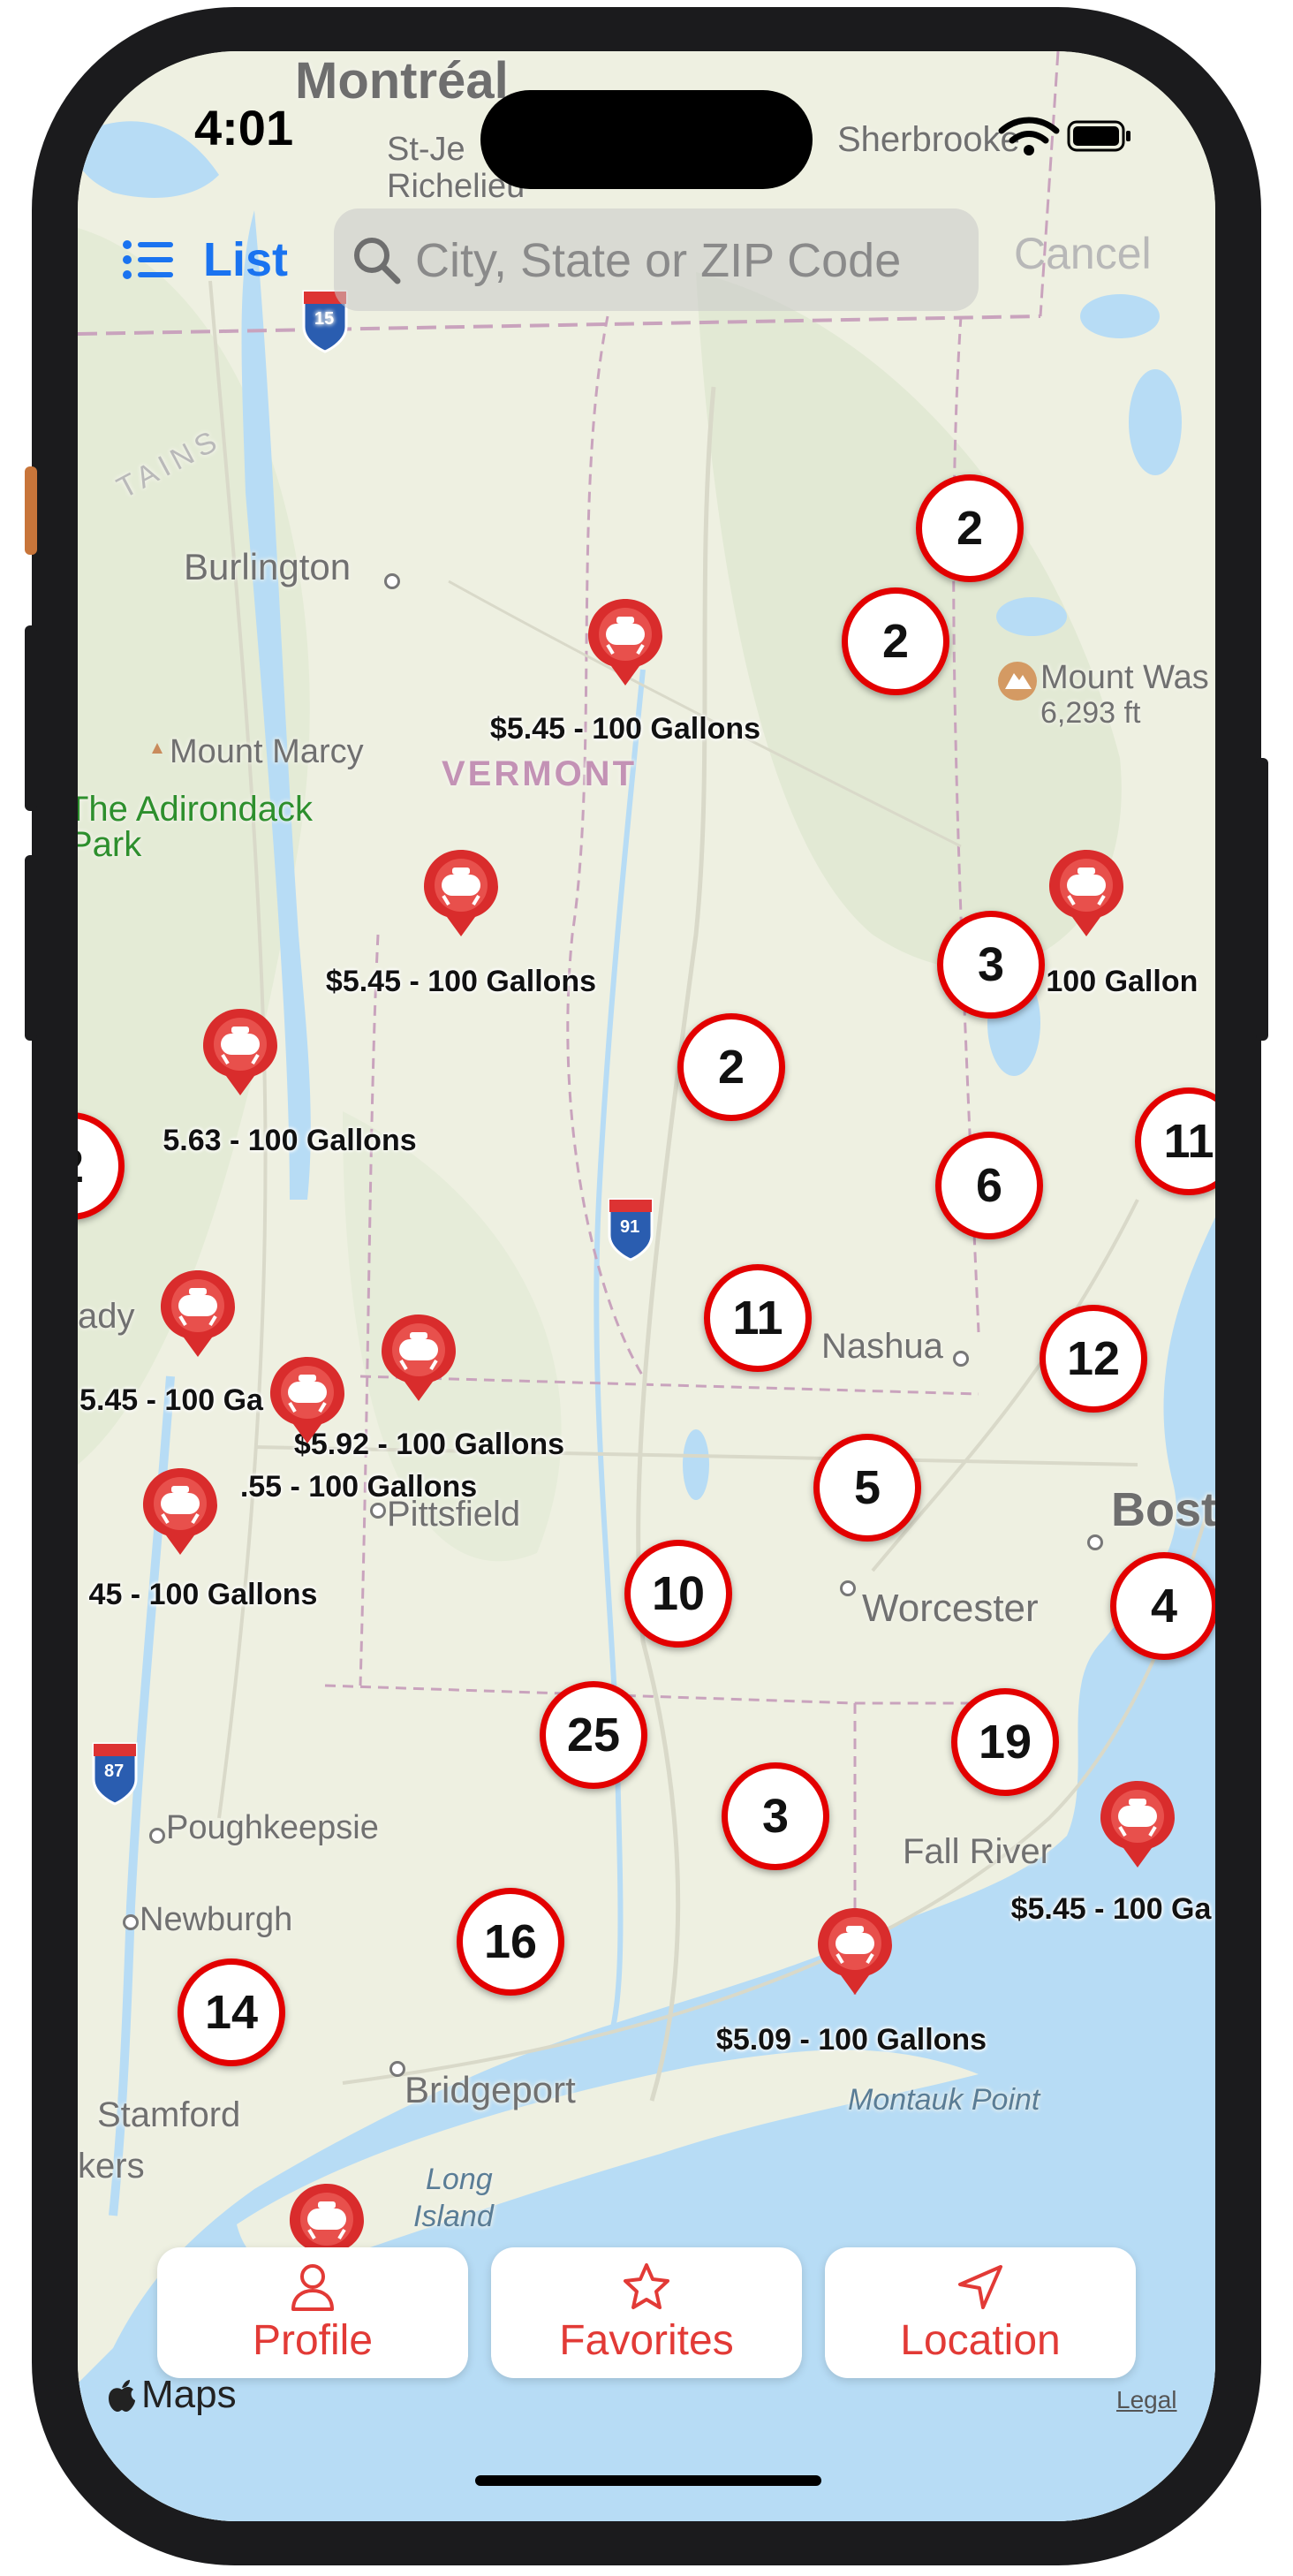  Describe the element at coordinates (460, 2179) in the screenshot. I see `place-long: Long` at that location.